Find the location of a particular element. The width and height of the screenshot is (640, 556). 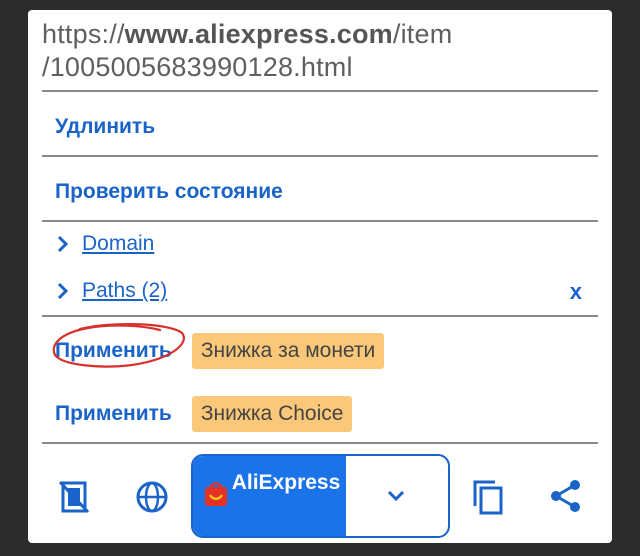

apply-row-coins: Применить Знижка за монети is located at coordinates (220, 351).